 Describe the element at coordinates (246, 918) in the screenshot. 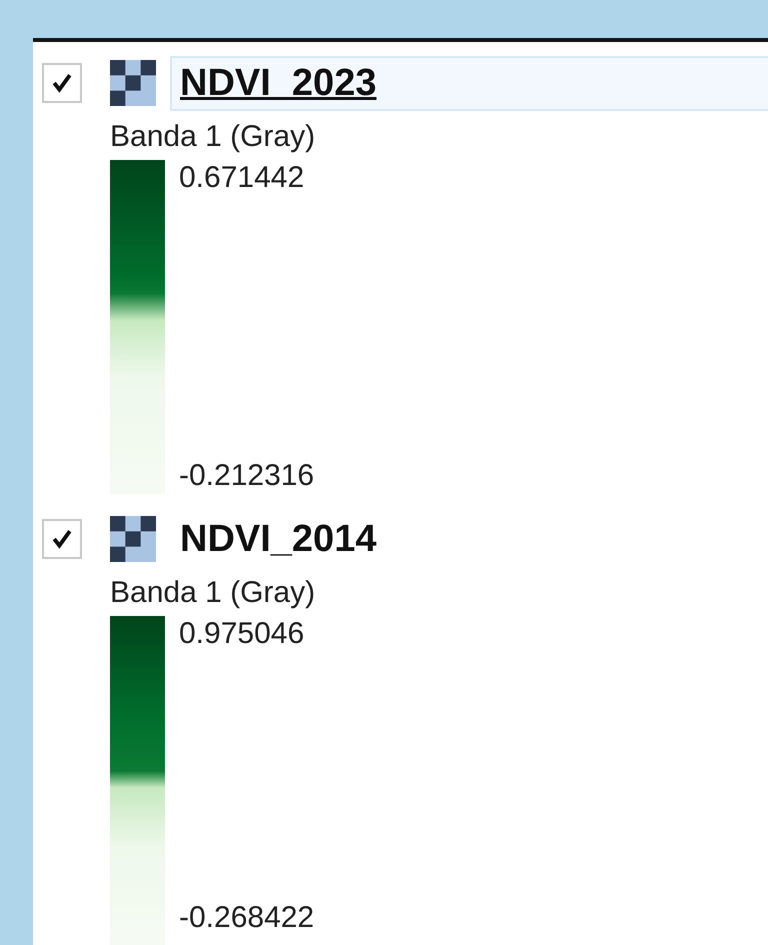

I see `min-value: -0.268422` at that location.